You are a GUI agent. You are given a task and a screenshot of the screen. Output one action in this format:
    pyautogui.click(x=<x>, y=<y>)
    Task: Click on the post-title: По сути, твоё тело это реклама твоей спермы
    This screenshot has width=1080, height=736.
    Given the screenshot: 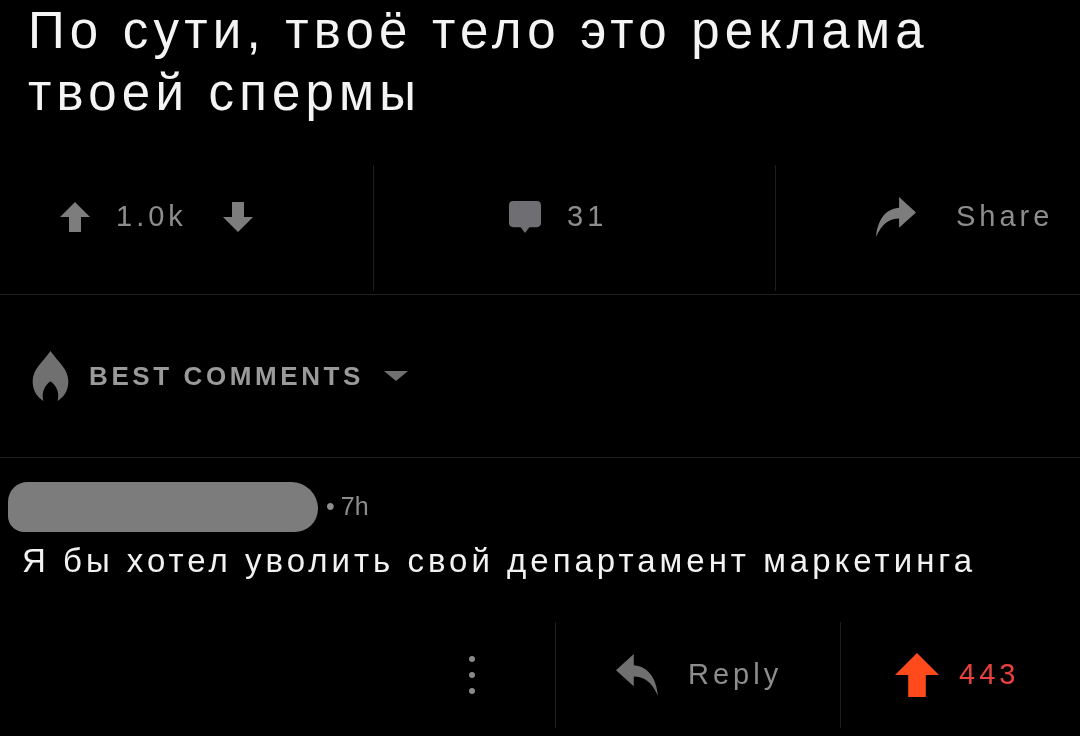 What is the action you would take?
    pyautogui.click(x=479, y=62)
    